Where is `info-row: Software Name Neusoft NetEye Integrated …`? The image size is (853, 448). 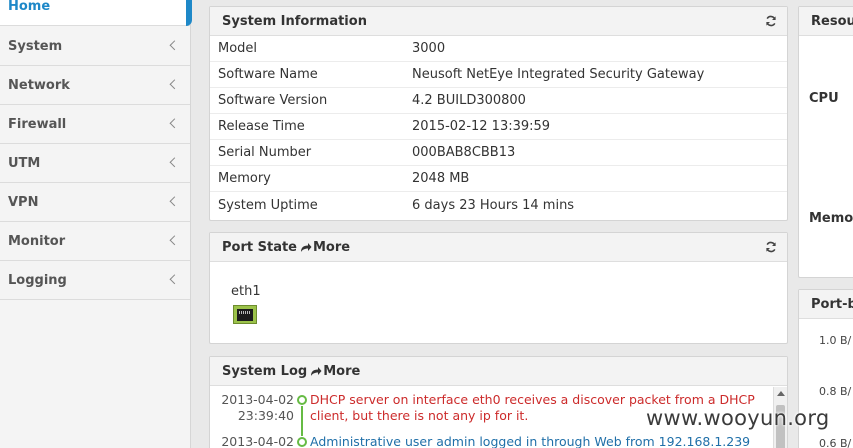 info-row: Software Name Neusoft NetEye Integrated … is located at coordinates (498, 75).